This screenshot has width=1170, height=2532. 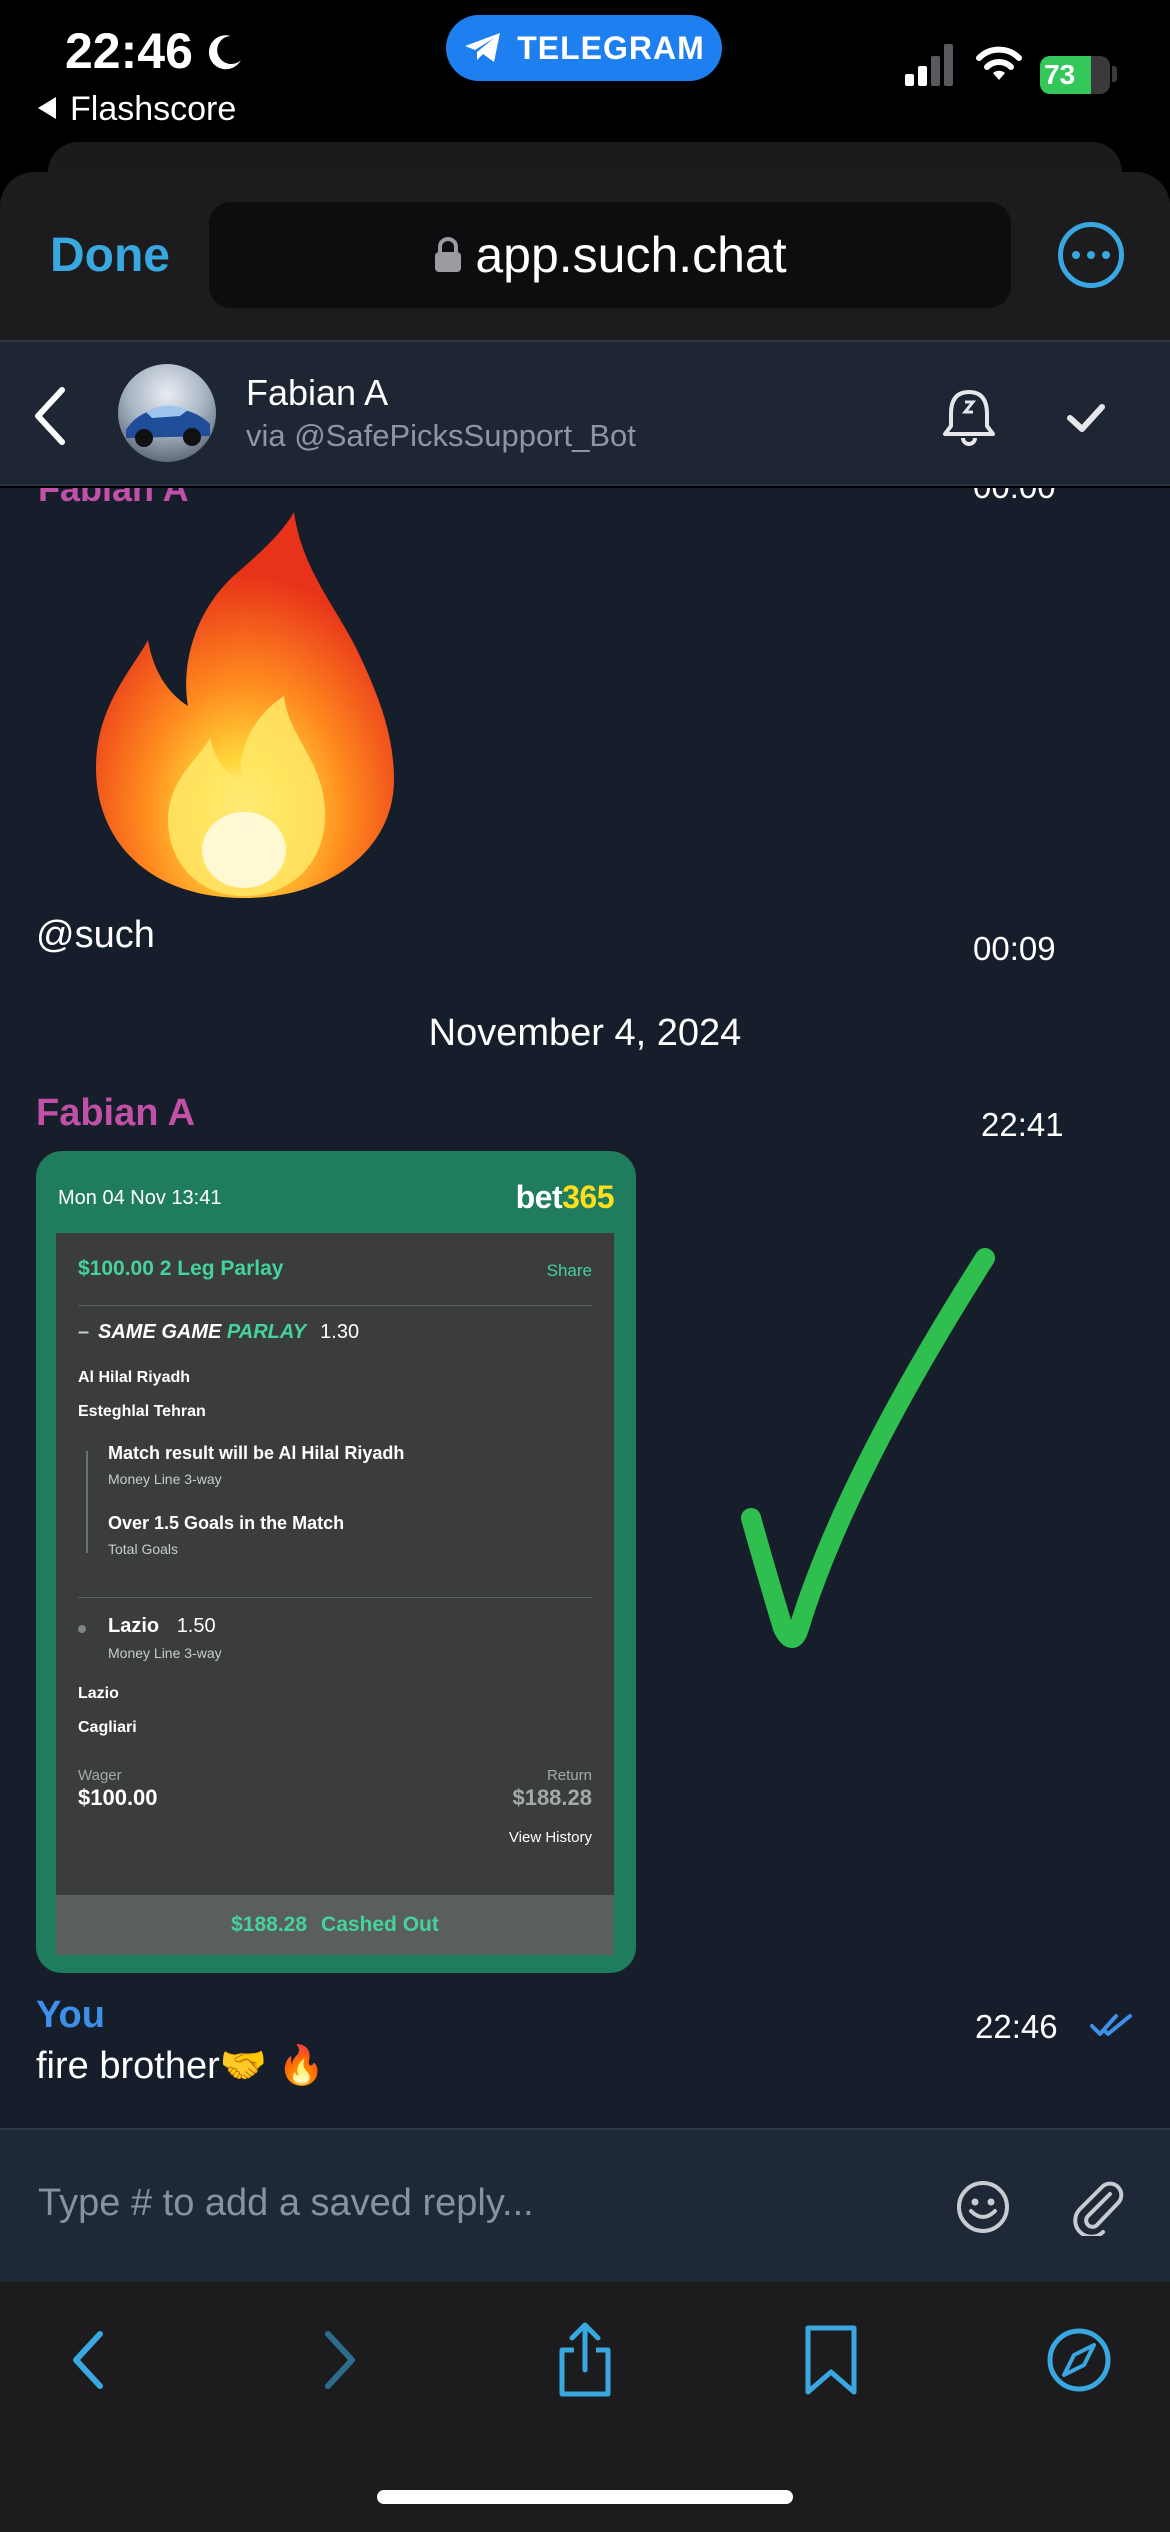 What do you see at coordinates (448, 254) in the screenshot?
I see `lock-icon` at bounding box center [448, 254].